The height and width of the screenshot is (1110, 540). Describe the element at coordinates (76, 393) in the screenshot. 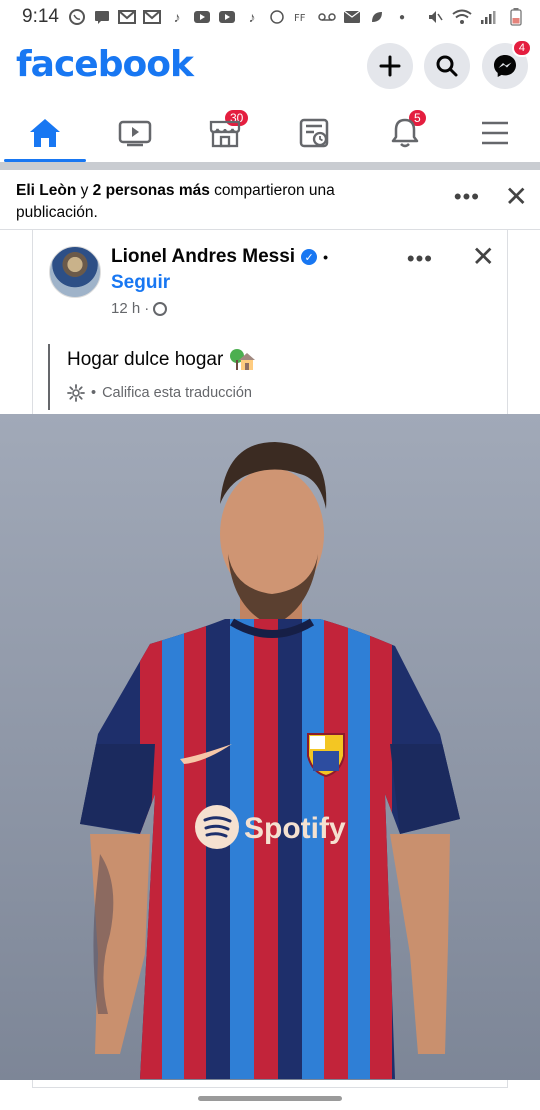

I see `gear-icon` at that location.